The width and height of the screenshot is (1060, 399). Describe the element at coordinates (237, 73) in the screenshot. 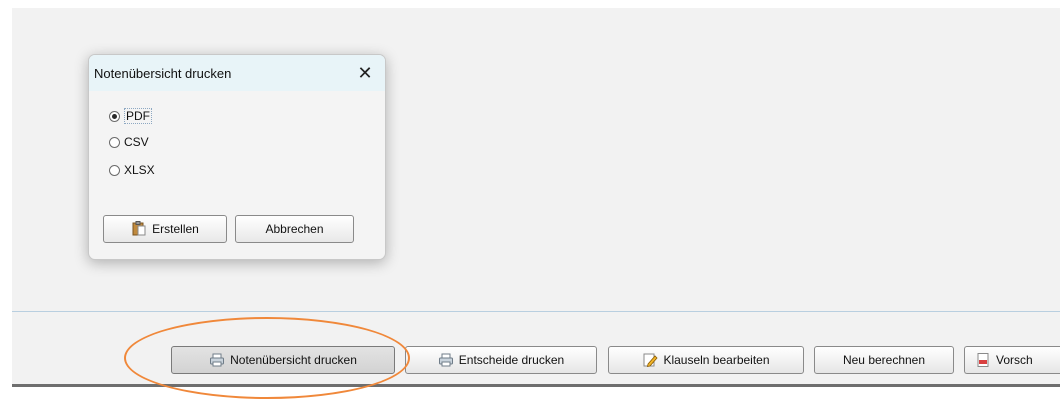

I see `dialog-titlebar: Notenübersicht drucken ✕` at that location.